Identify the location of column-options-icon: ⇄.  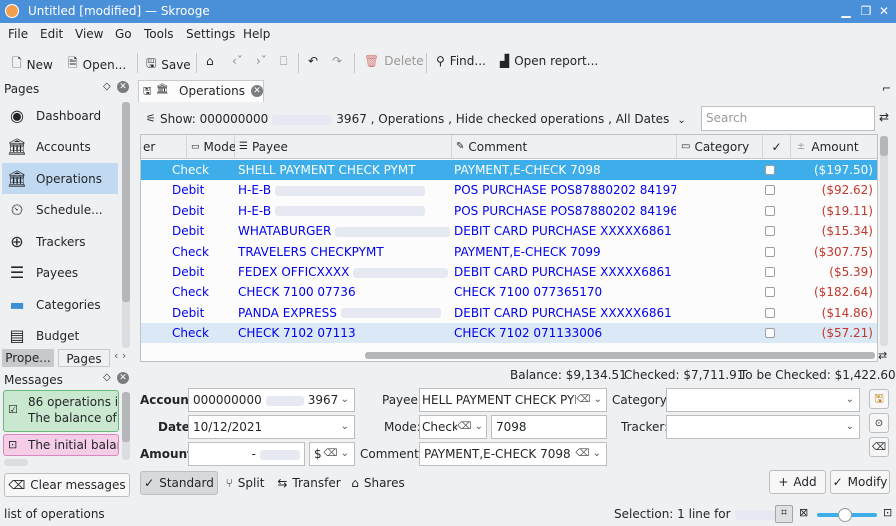
(882, 355).